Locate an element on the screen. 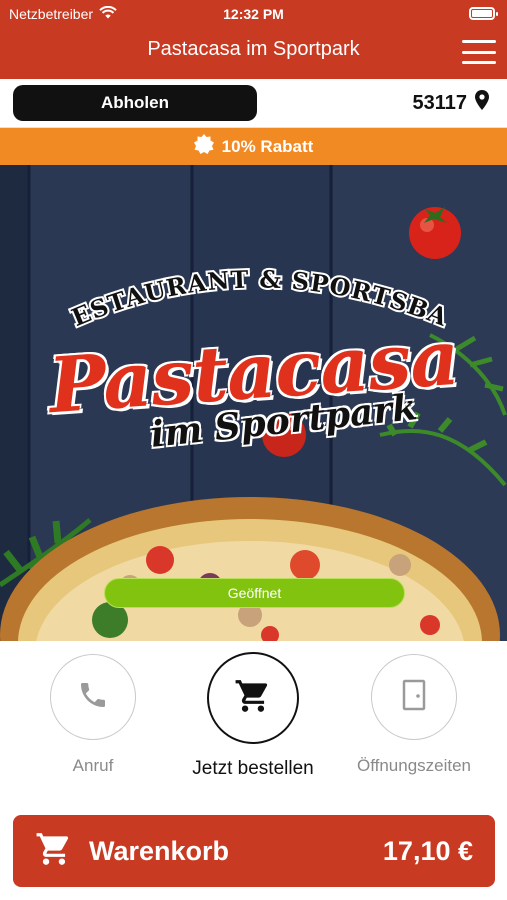 The width and height of the screenshot is (507, 900). hamburger-menu-icon is located at coordinates (479, 52).